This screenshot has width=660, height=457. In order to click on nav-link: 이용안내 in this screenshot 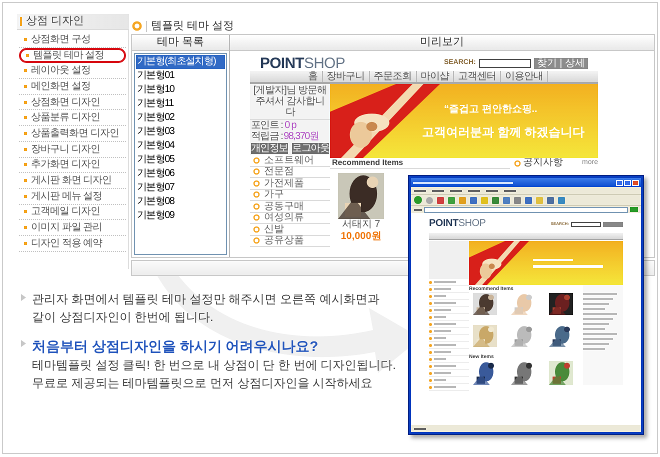, I will do `click(524, 76)`.